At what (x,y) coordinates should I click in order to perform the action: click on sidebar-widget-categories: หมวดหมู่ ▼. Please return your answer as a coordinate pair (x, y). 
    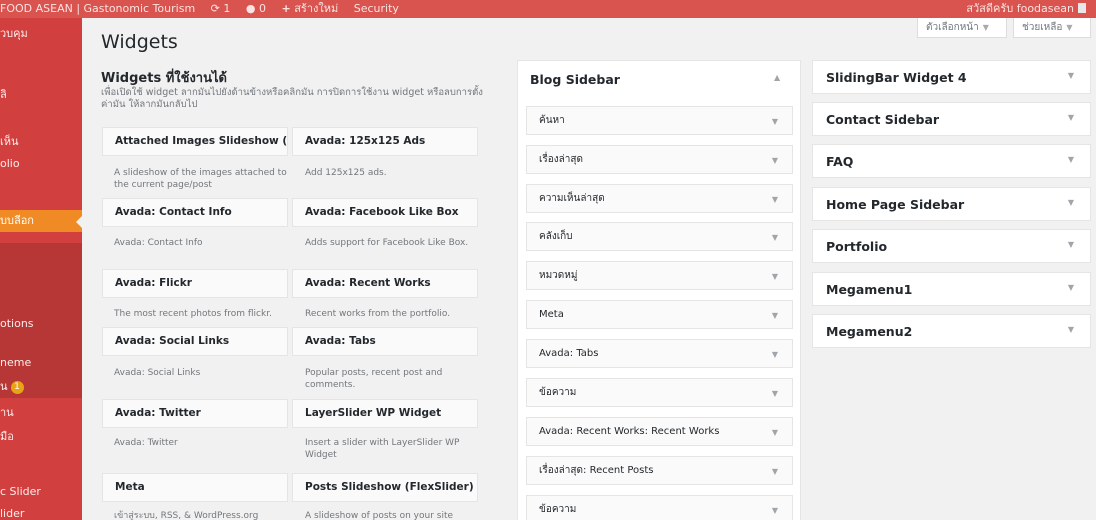
    Looking at the image, I should click on (659, 275).